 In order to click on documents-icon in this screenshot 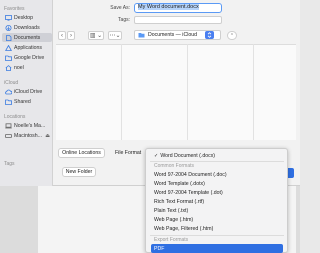, I will do `click(8, 37)`.